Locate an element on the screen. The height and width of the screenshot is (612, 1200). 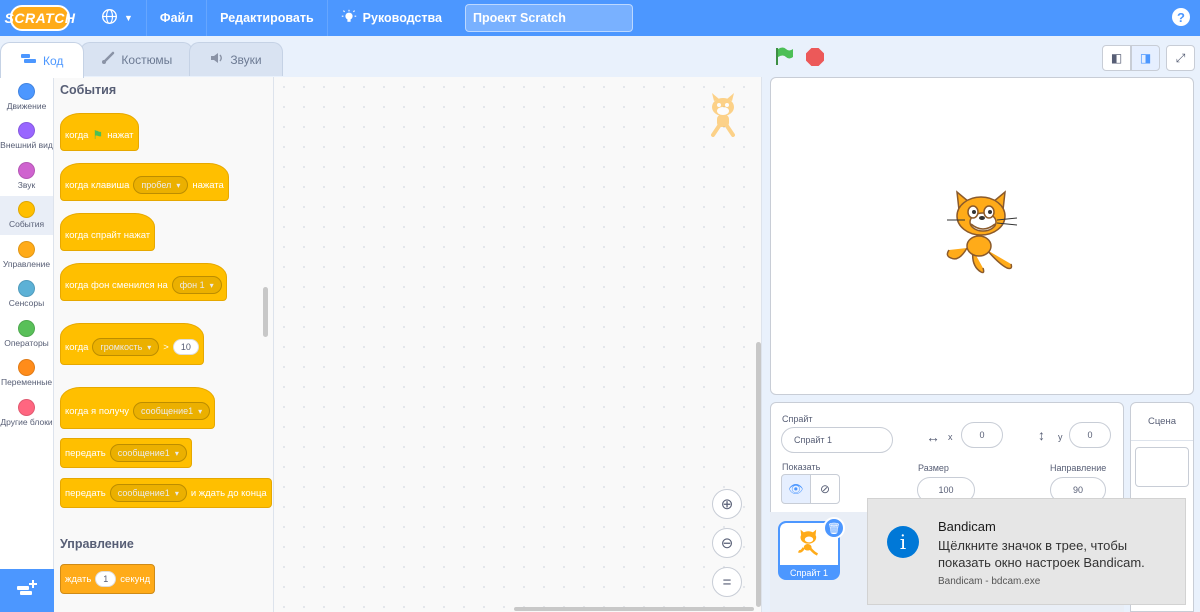
small-stage-button: ◧ is located at coordinates (1116, 58).